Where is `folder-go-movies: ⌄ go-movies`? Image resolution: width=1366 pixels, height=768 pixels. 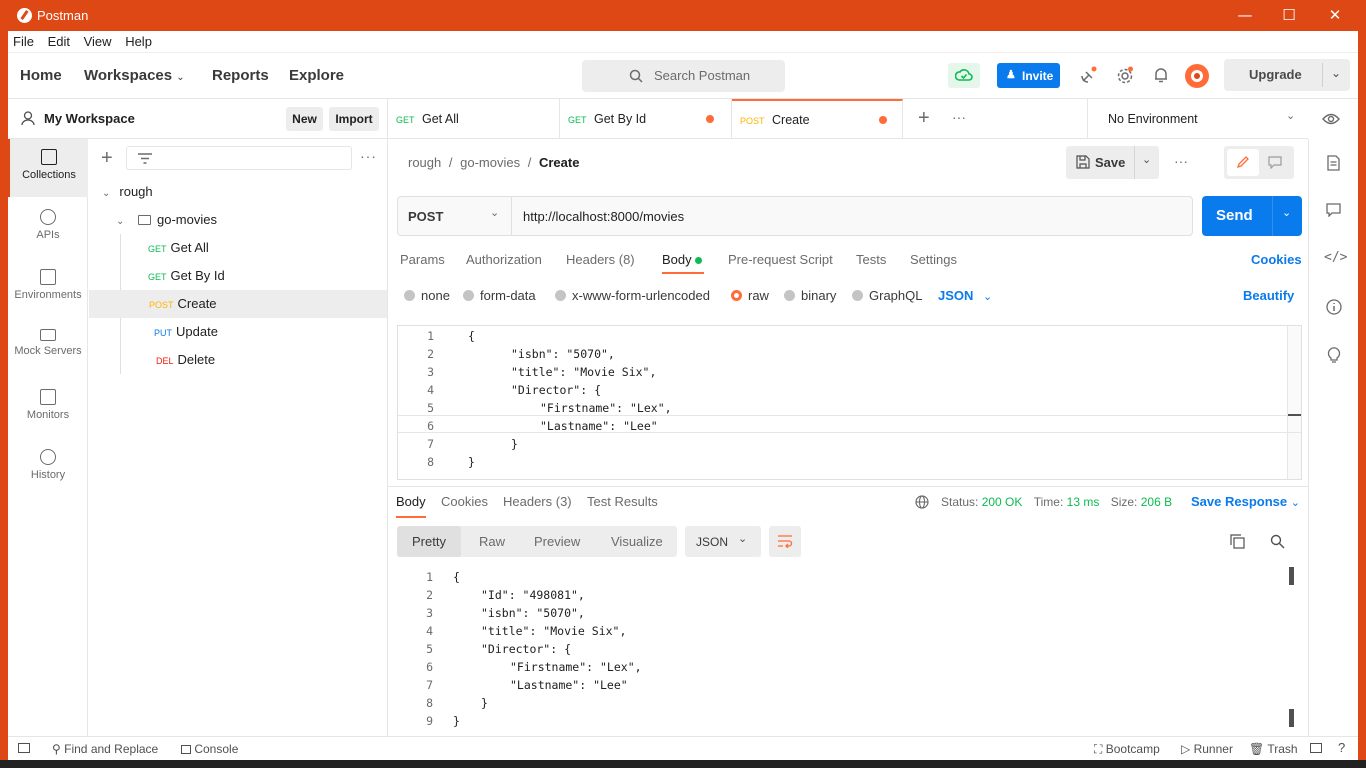 folder-go-movies: ⌄ go-movies is located at coordinates (249, 220).